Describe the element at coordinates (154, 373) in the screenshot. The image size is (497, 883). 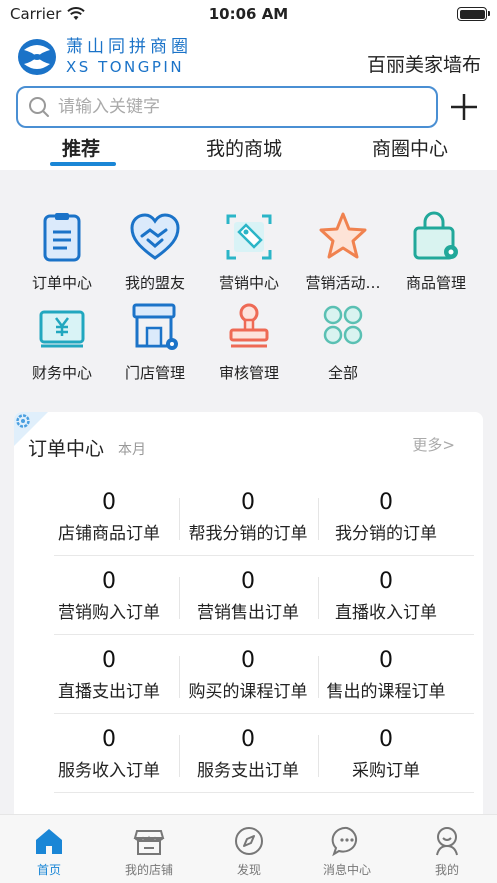
I see `menu-label: 门店管理` at that location.